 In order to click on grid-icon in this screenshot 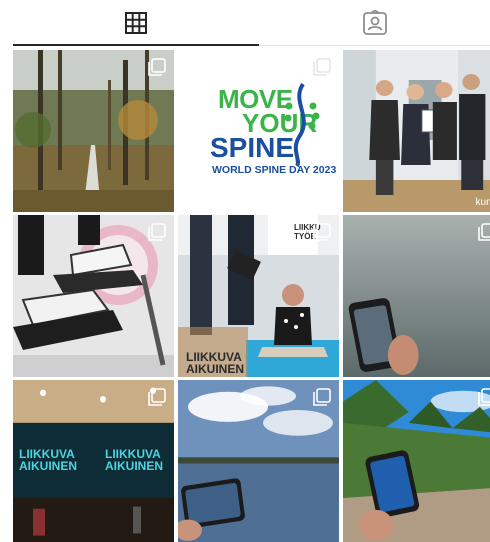, I will do `click(136, 23)`.